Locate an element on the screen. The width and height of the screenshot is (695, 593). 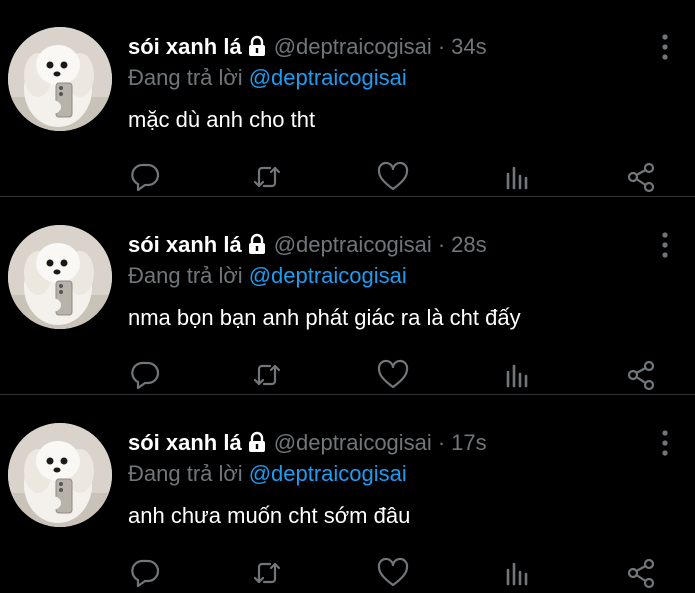
tweet-header: sói xanh lá @deptraicogisai · 34s is located at coordinates (307, 47).